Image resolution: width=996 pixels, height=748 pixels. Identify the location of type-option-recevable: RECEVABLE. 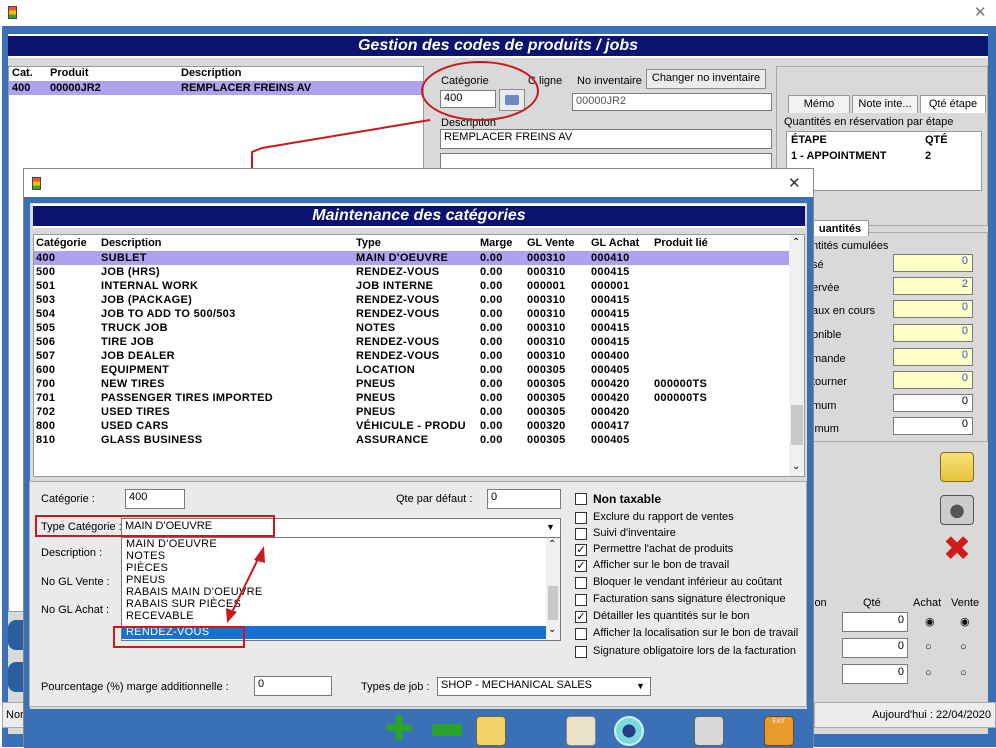
(160, 616).